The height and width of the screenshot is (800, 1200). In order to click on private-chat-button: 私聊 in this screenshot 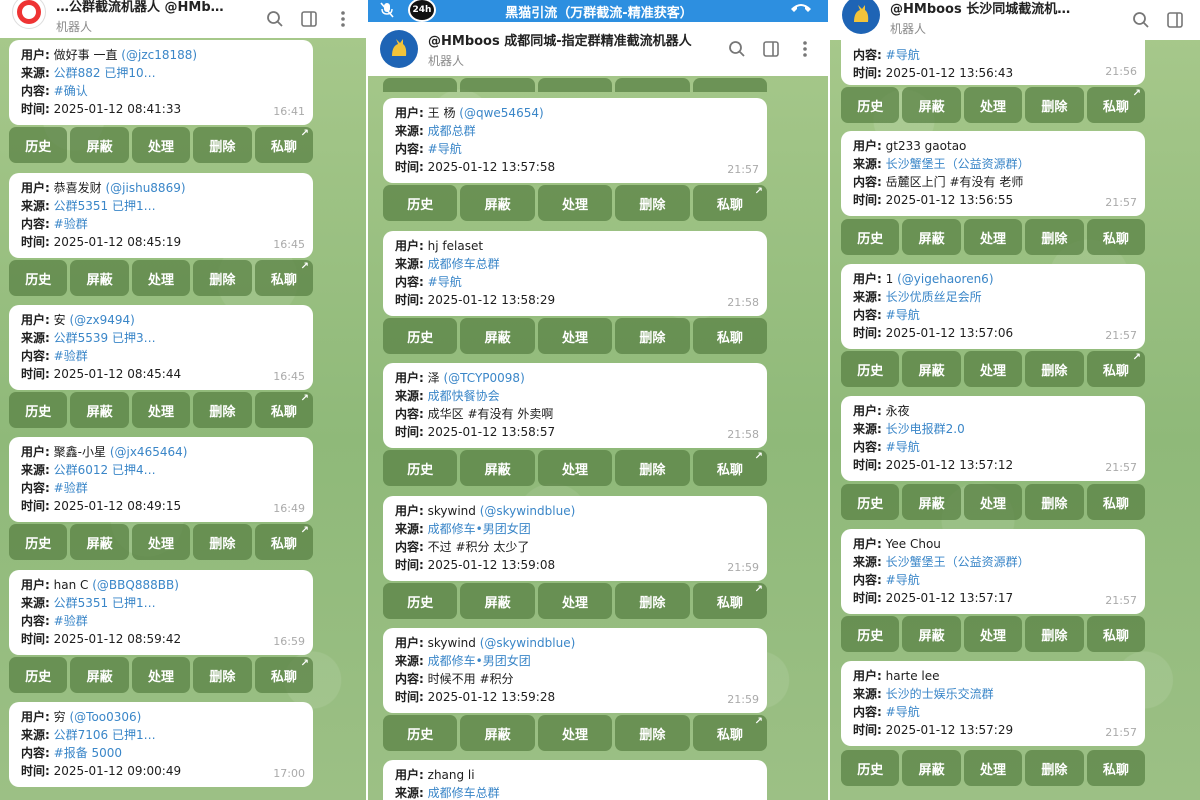, I will do `click(1116, 768)`.